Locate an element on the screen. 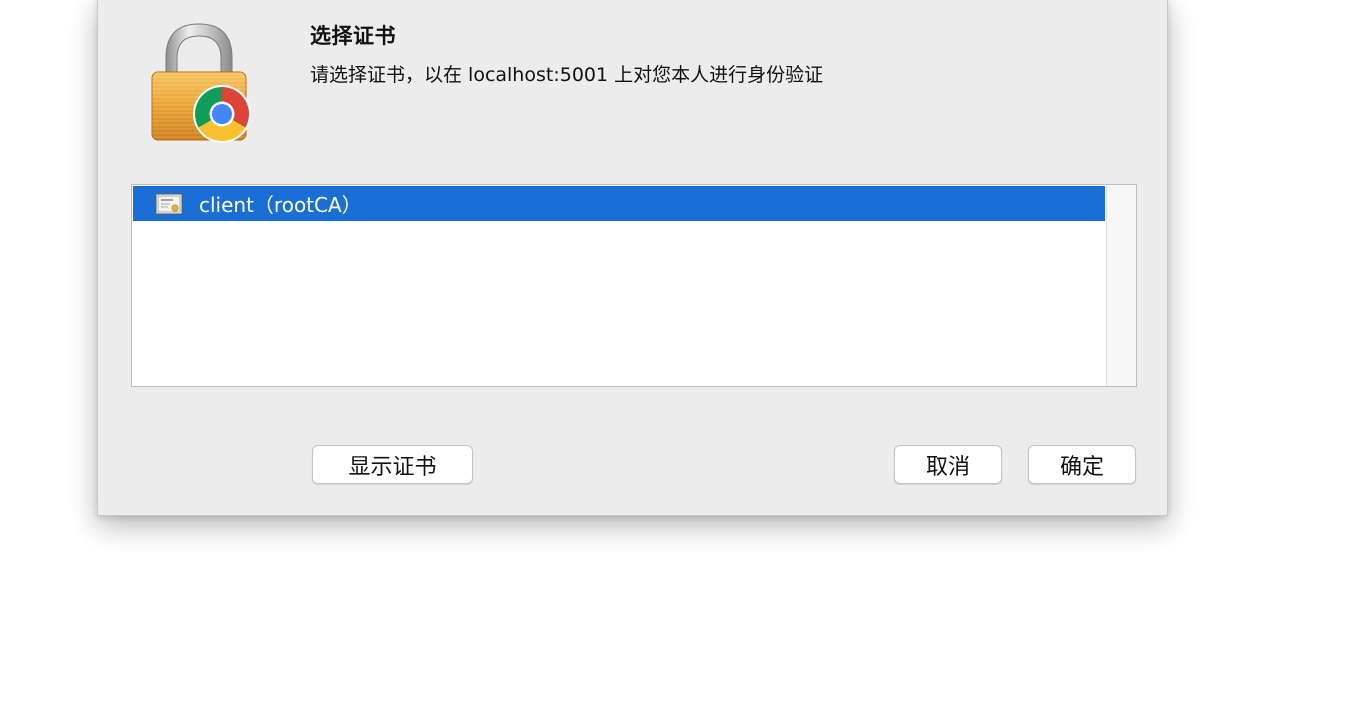  certificate-row: client（rootCA） is located at coordinates (619, 203).